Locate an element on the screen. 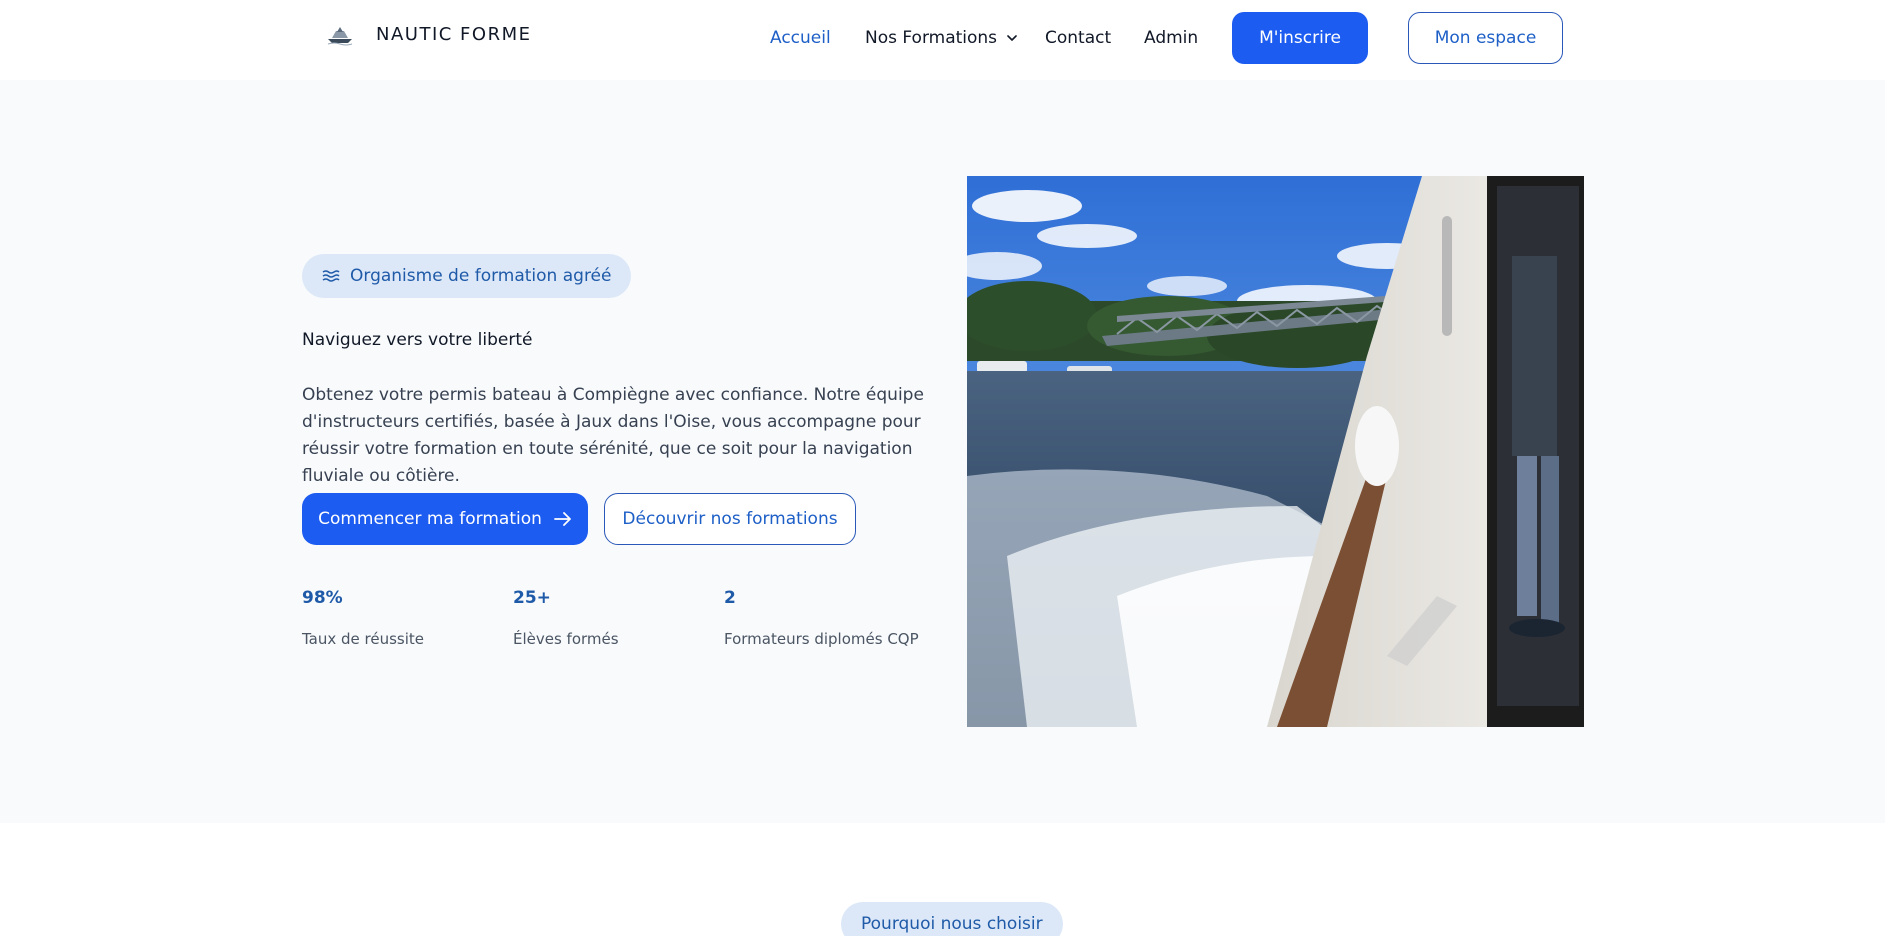 The width and height of the screenshot is (1885, 936). stat-label: Formateurs diplomés CQP is located at coordinates (821, 639).